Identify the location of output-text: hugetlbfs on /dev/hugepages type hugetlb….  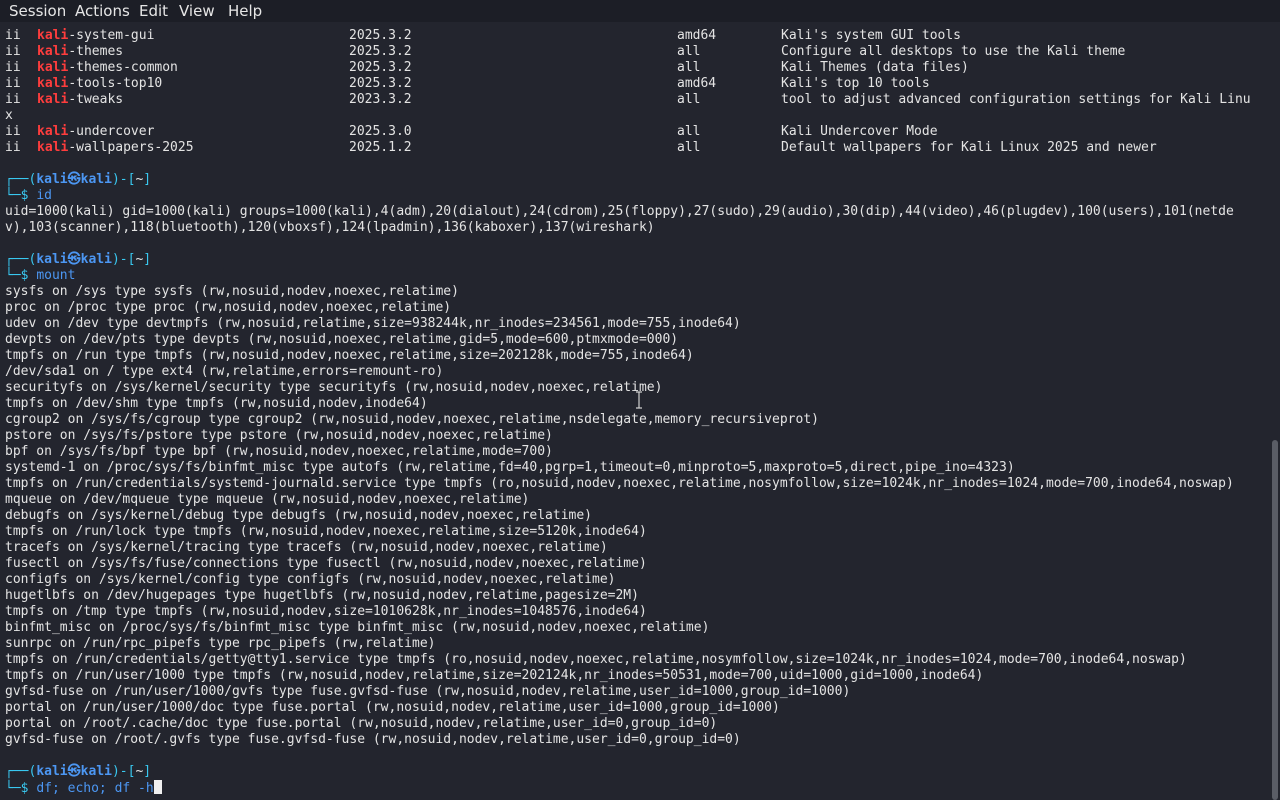
(322, 595).